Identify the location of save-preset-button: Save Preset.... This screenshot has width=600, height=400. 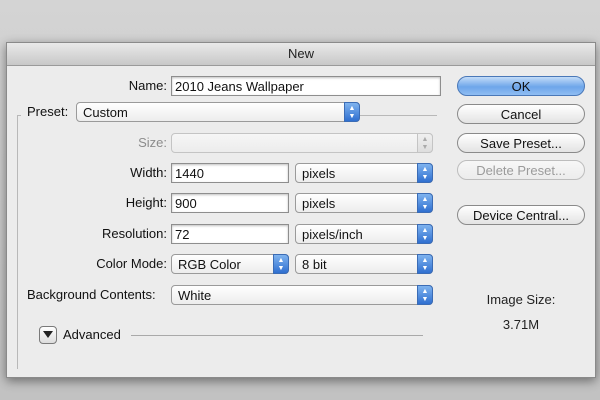
(521, 143).